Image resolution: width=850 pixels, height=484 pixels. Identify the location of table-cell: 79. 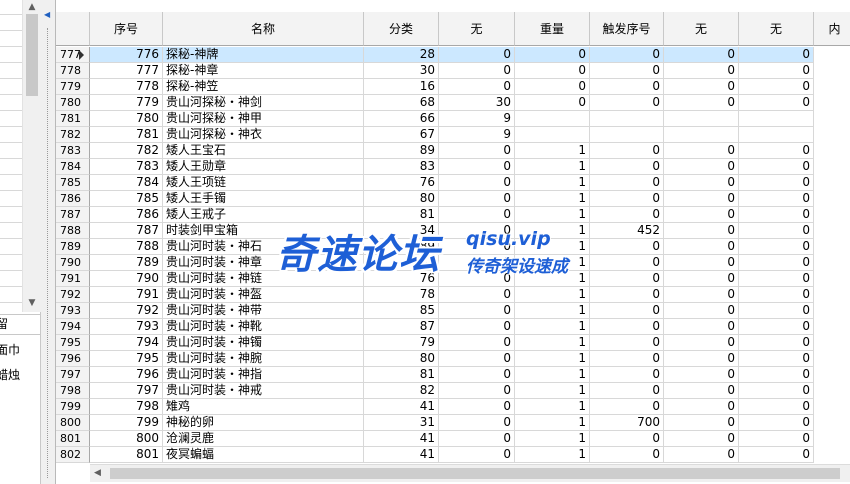
(401, 343).